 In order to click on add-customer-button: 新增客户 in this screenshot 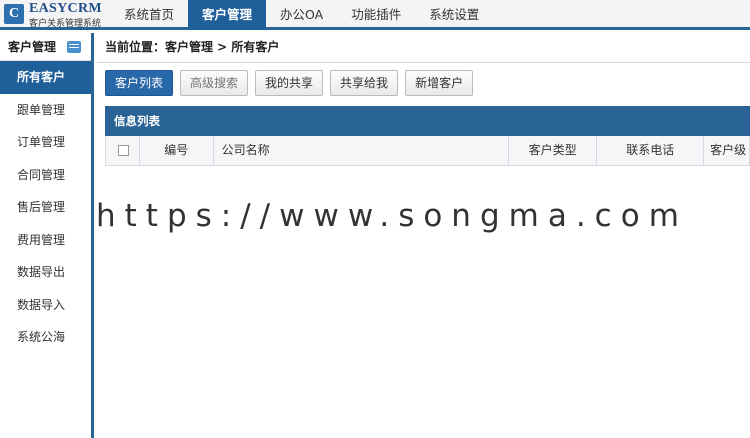, I will do `click(439, 83)`.